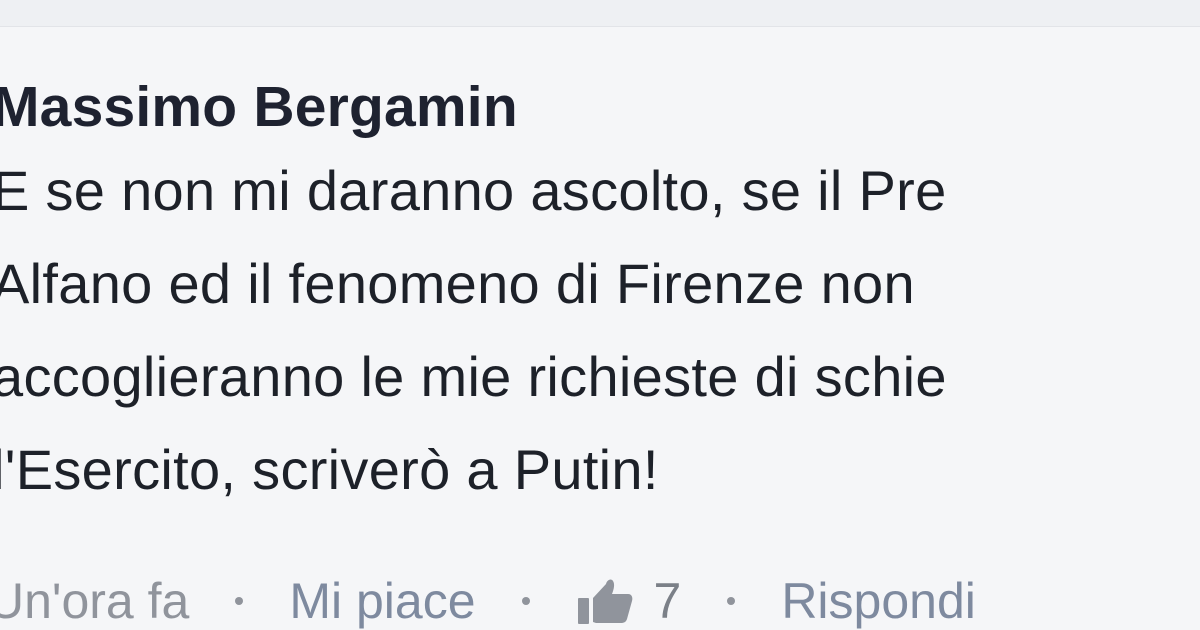  Describe the element at coordinates (878, 601) in the screenshot. I see `reply-button: Rispondi` at that location.